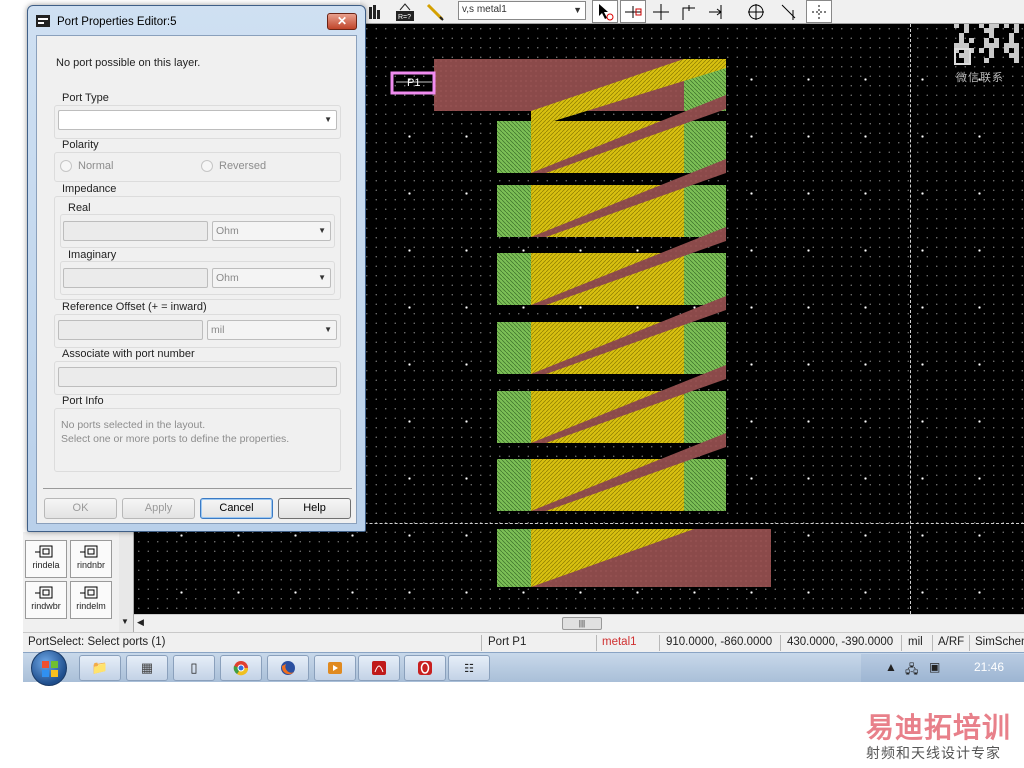 The image size is (1024, 768). I want to click on pdf-icon, so click(379, 668).